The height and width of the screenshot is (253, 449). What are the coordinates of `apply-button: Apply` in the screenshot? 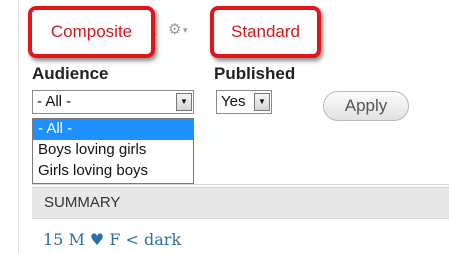 It's located at (366, 106).